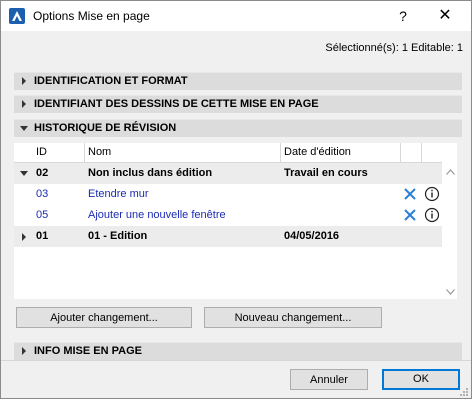  What do you see at coordinates (150, 173) in the screenshot?
I see `row-name: Non inclus dans édition` at bounding box center [150, 173].